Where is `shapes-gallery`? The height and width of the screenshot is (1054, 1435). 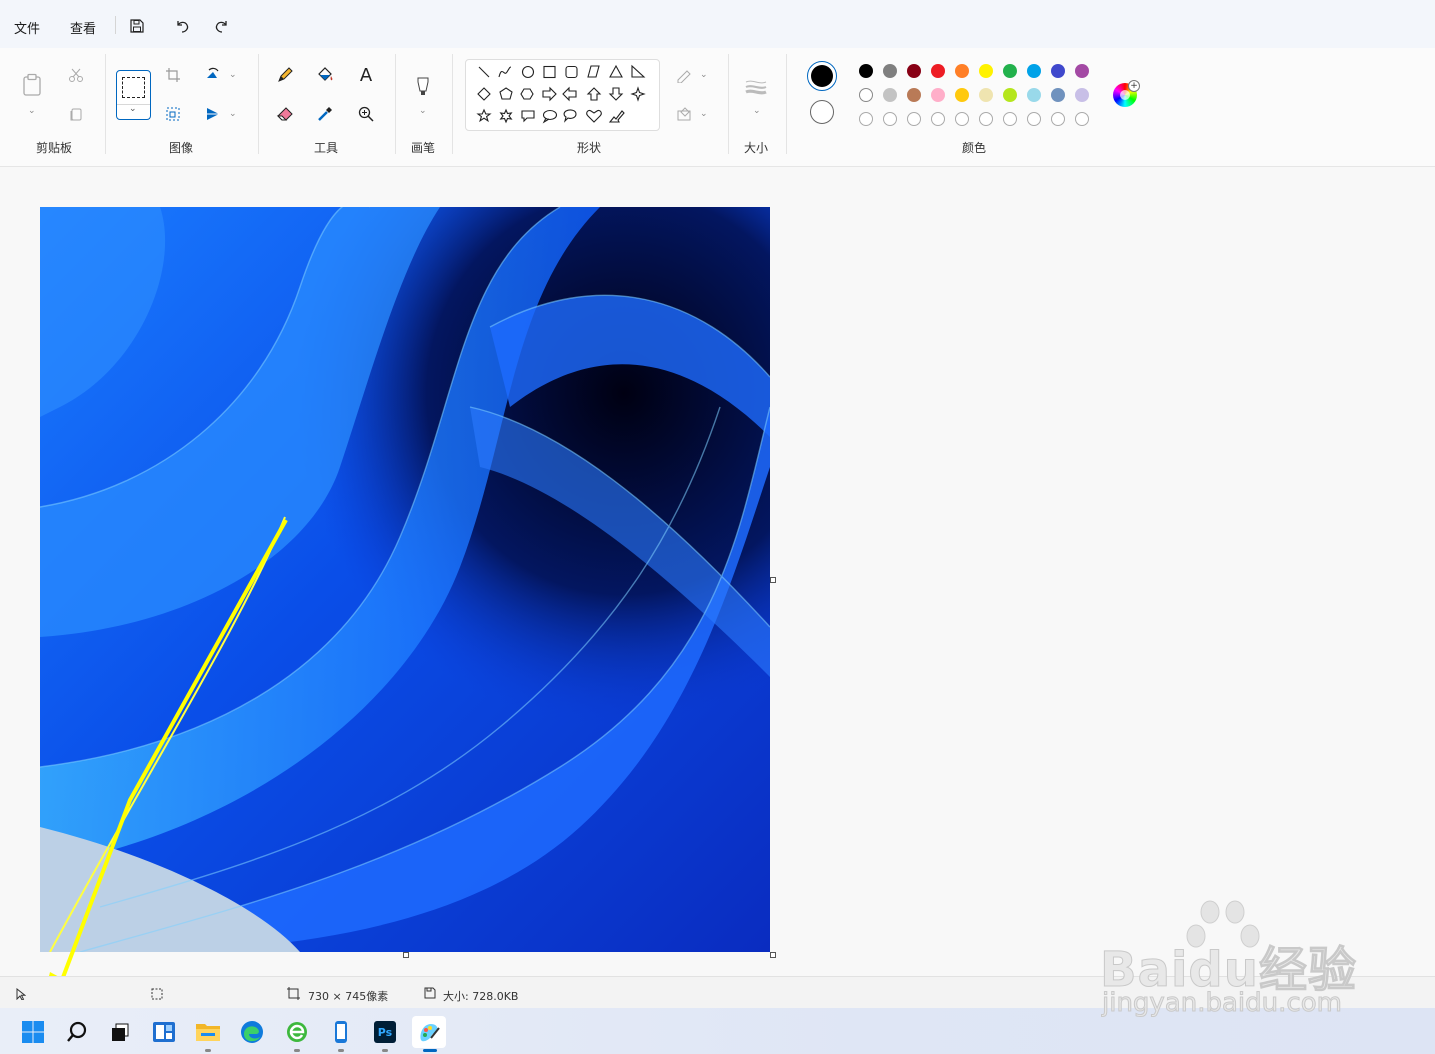 shapes-gallery is located at coordinates (562, 95).